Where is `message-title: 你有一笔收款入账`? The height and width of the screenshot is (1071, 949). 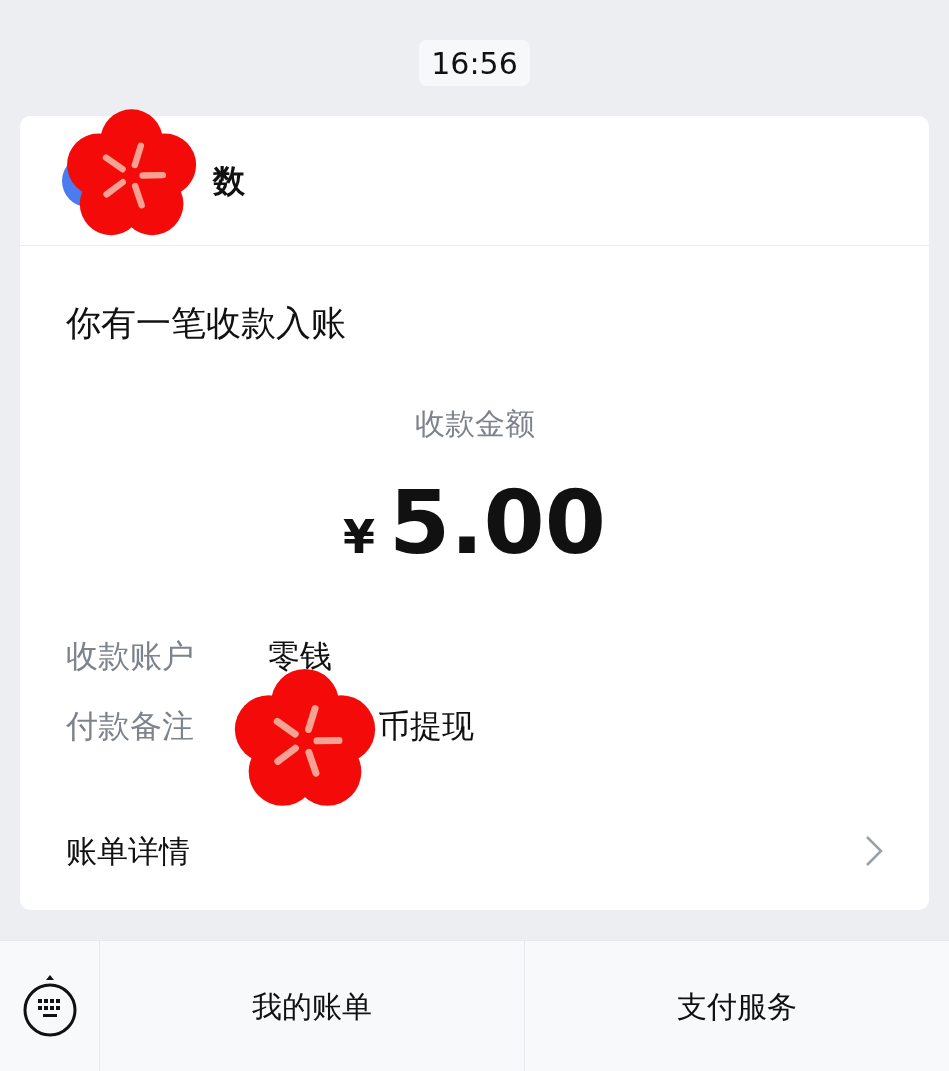 message-title: 你有一笔收款入账 is located at coordinates (206, 323).